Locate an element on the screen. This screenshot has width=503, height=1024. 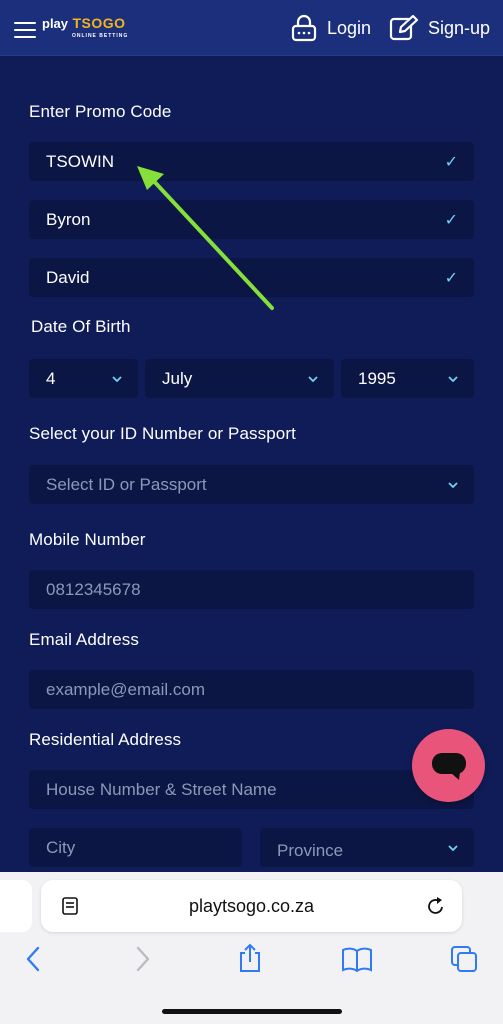
dob-year-value: 1995 is located at coordinates (377, 378).